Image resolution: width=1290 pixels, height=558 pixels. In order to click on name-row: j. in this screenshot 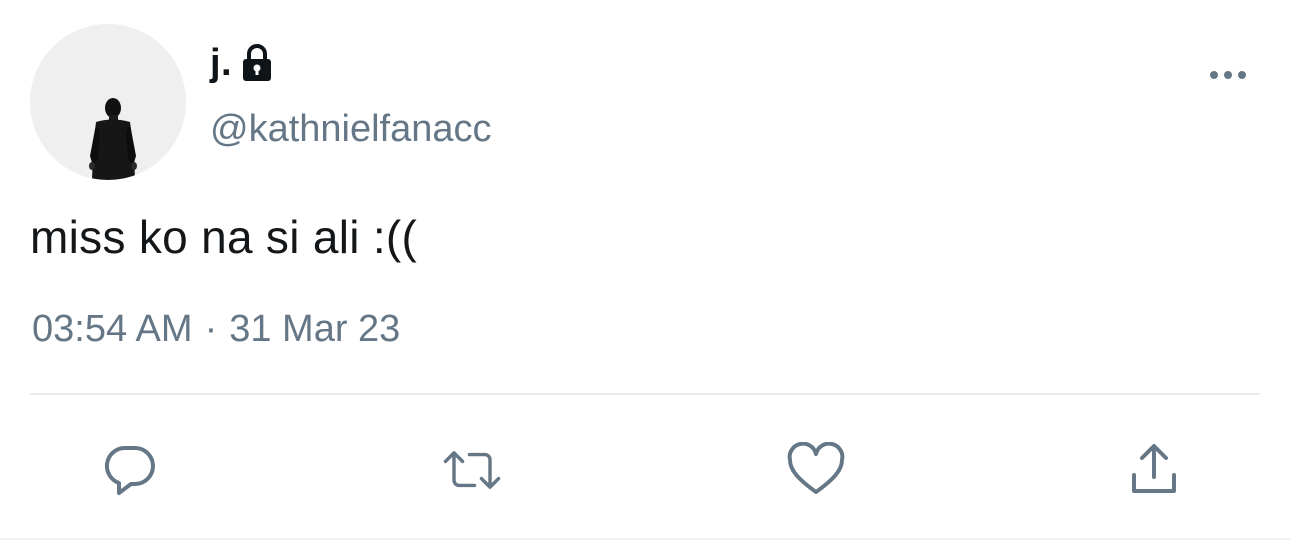, I will do `click(242, 63)`.